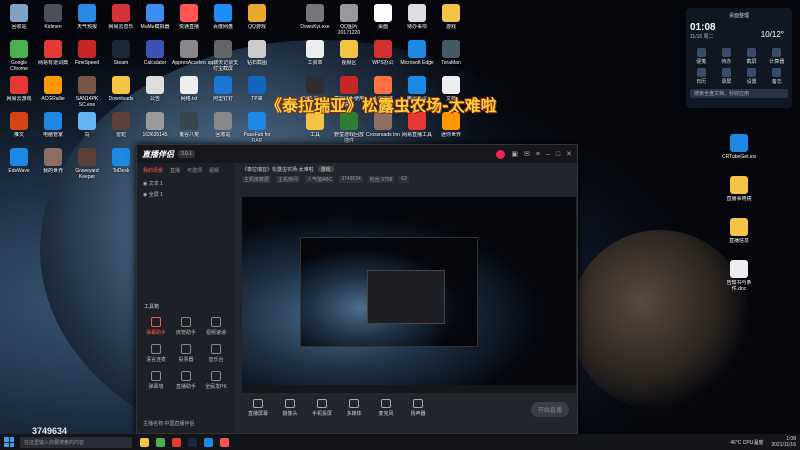 The height and width of the screenshot is (450, 800). Describe the element at coordinates (87, 94) in the screenshot. I see `desktop-icon: SAN14PK SC.exe` at that location.